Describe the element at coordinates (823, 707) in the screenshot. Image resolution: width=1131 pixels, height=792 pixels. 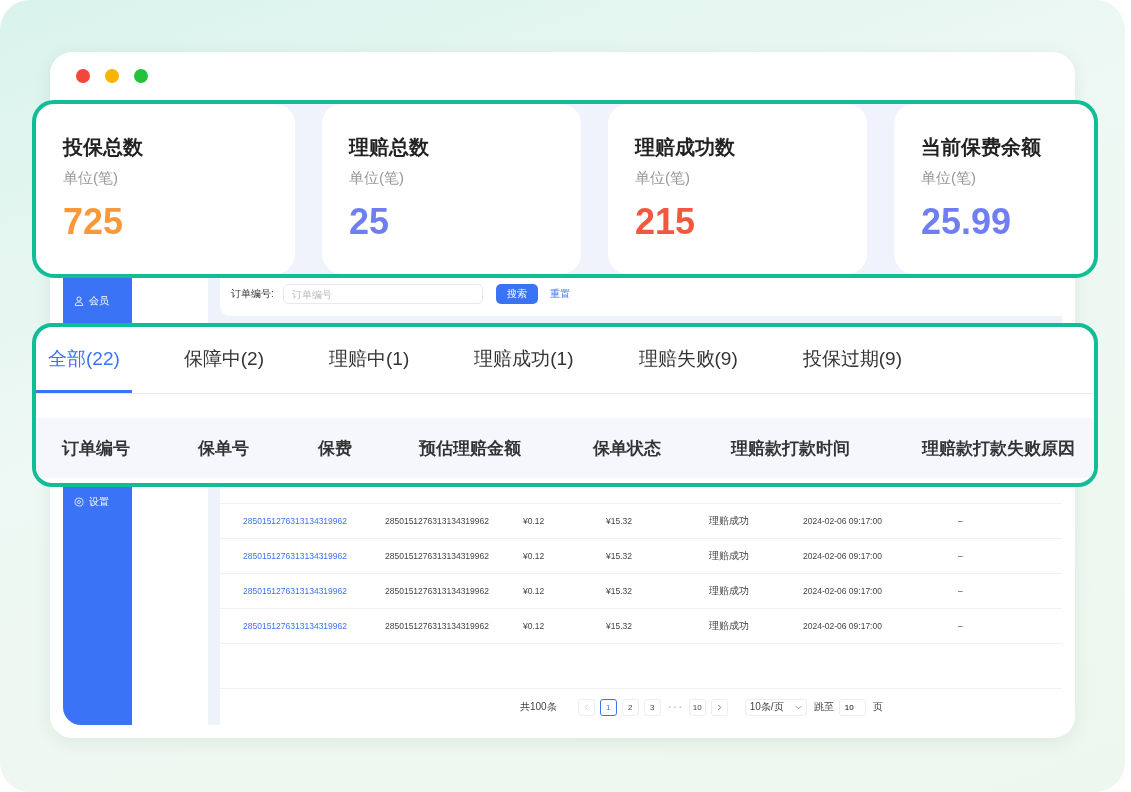
I see `jump-label: 跳至` at that location.